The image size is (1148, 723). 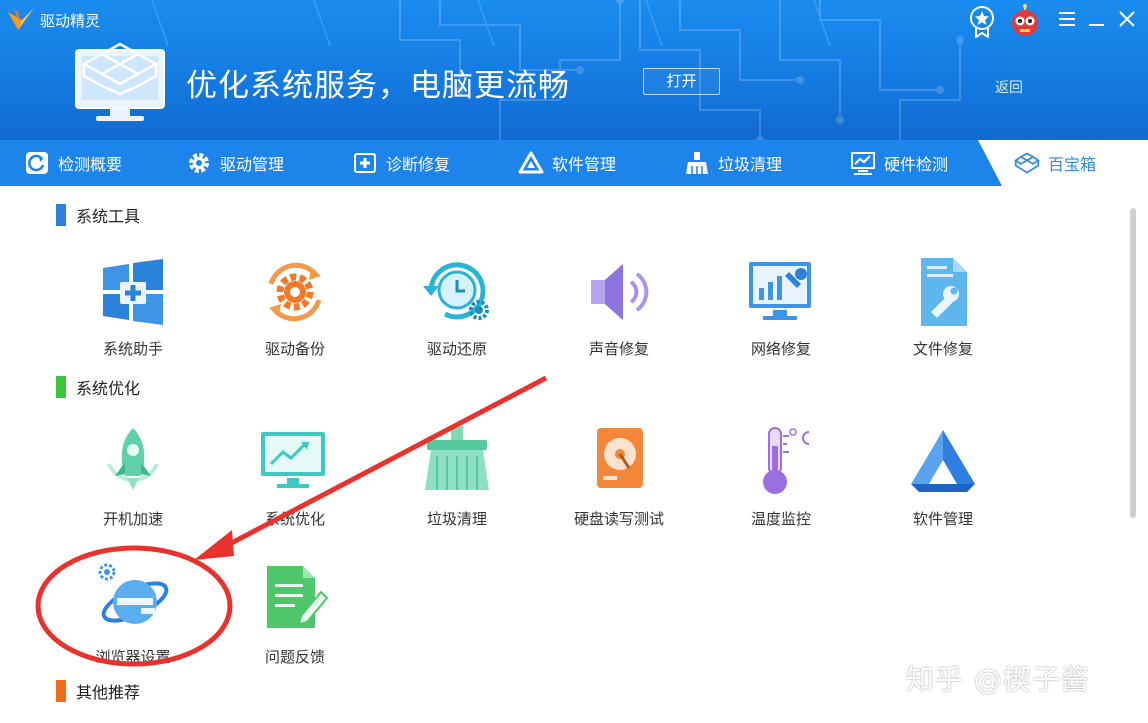 What do you see at coordinates (750, 164) in the screenshot?
I see `tab-label: 垃圾清理` at bounding box center [750, 164].